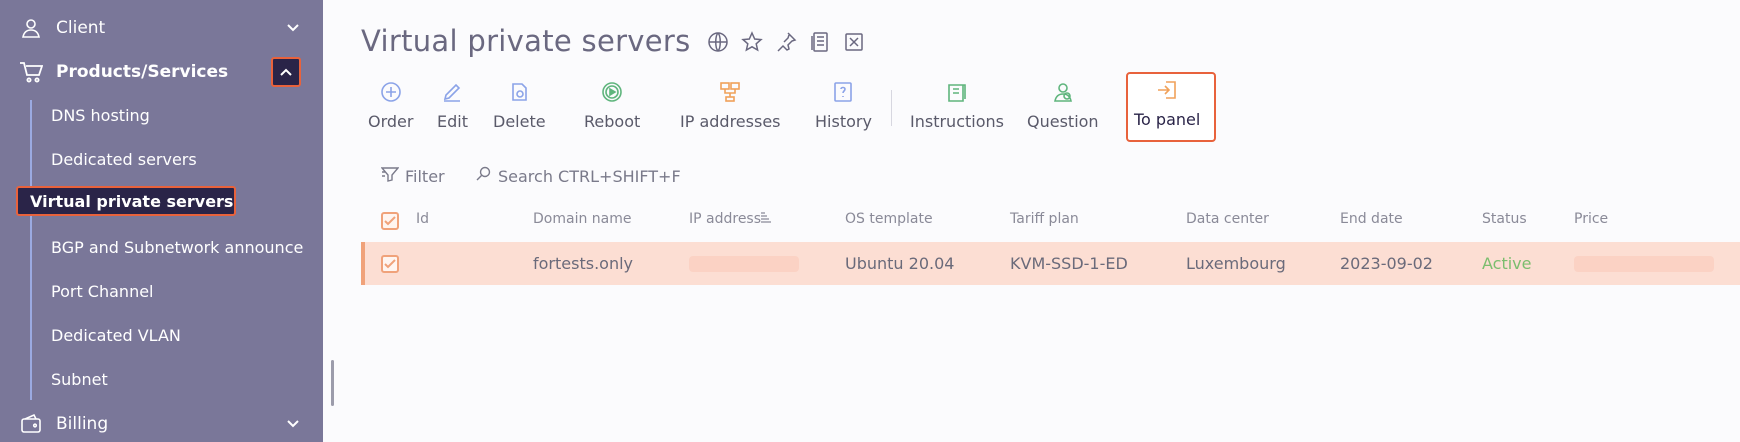 The height and width of the screenshot is (442, 1740). Describe the element at coordinates (843, 105) in the screenshot. I see `history-button: History` at that location.